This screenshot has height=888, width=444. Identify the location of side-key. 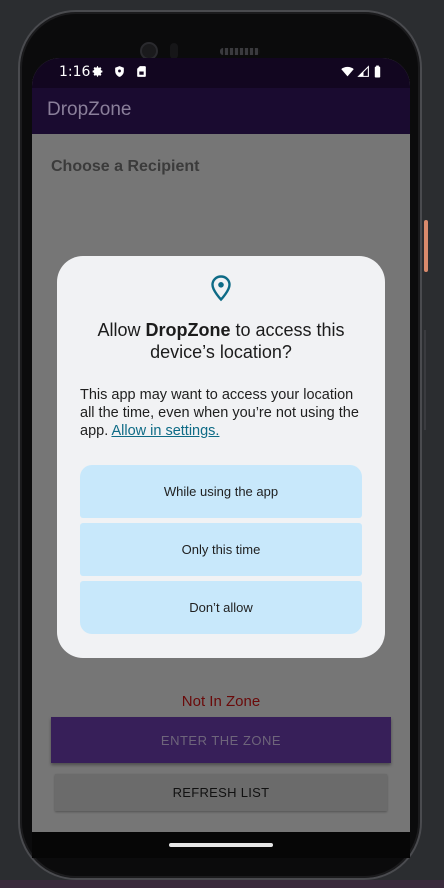
(425, 380).